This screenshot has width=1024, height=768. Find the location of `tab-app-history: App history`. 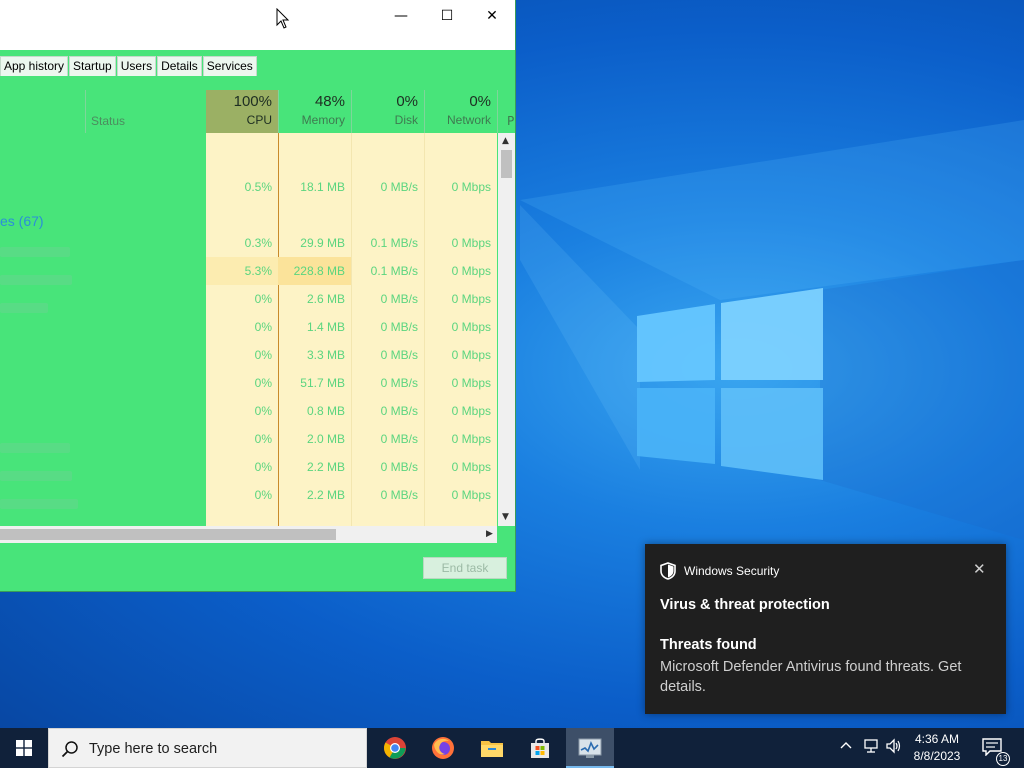

tab-app-history: App history is located at coordinates (34, 66).